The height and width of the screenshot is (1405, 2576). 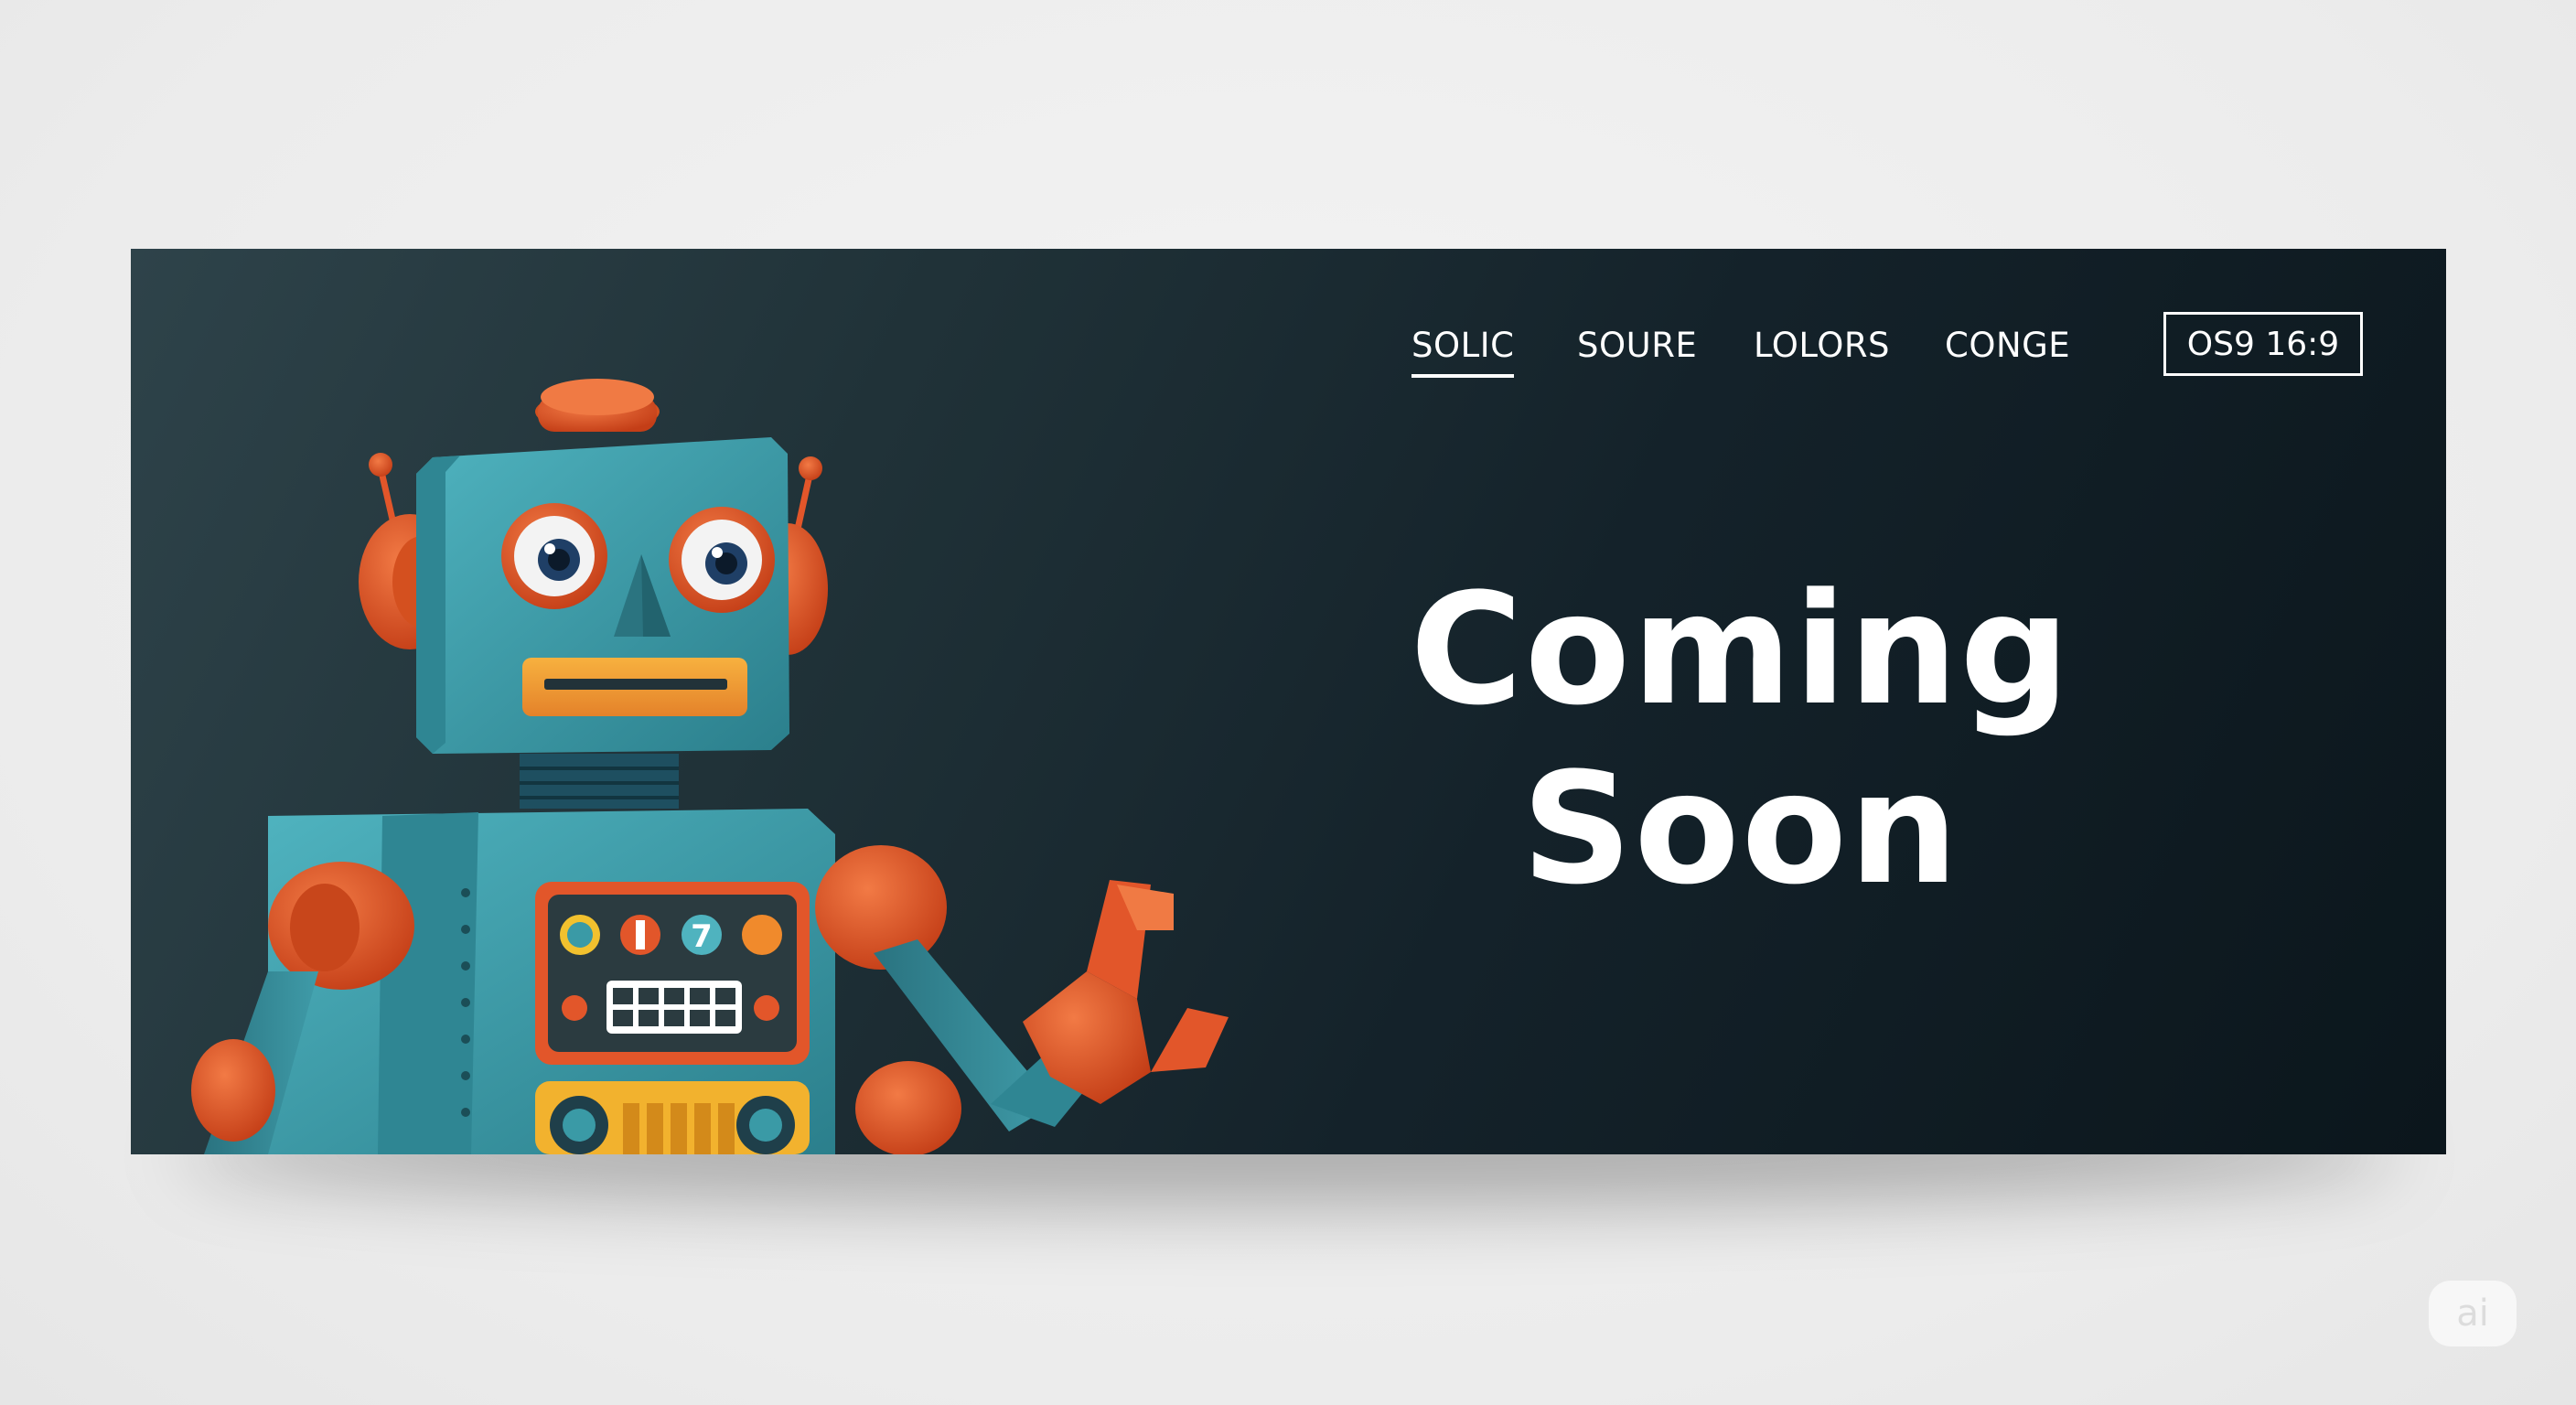 I want to click on nav-item-conge: CONGE, so click(x=2008, y=345).